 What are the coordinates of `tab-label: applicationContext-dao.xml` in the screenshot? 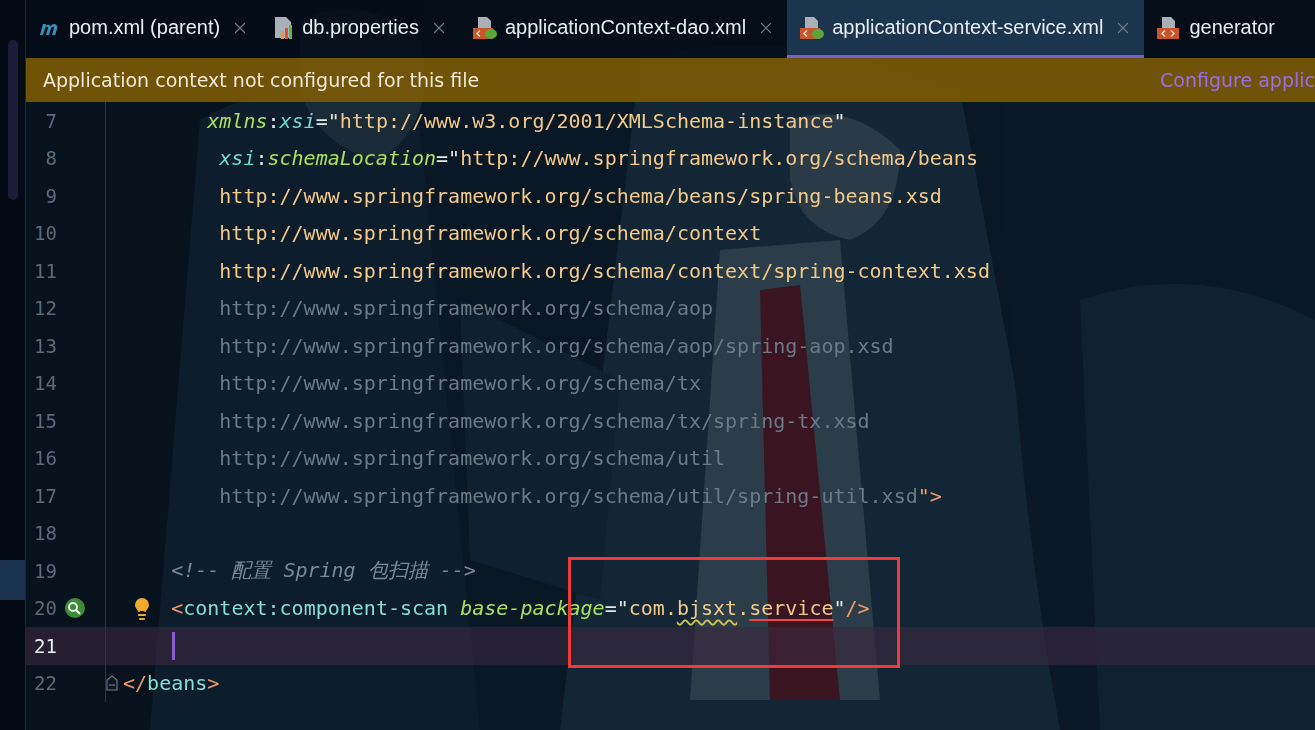 It's located at (625, 27).